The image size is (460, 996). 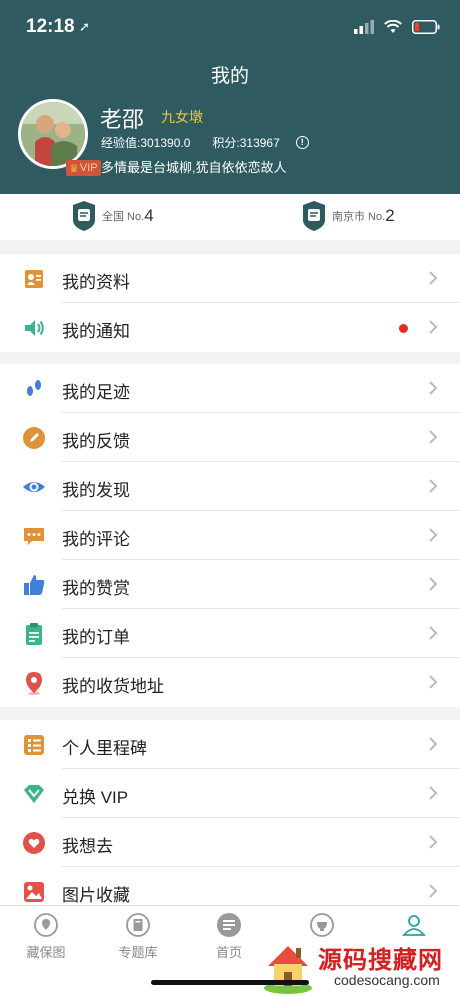 I want to click on menu-item-profile: 我的资料, so click(x=230, y=278).